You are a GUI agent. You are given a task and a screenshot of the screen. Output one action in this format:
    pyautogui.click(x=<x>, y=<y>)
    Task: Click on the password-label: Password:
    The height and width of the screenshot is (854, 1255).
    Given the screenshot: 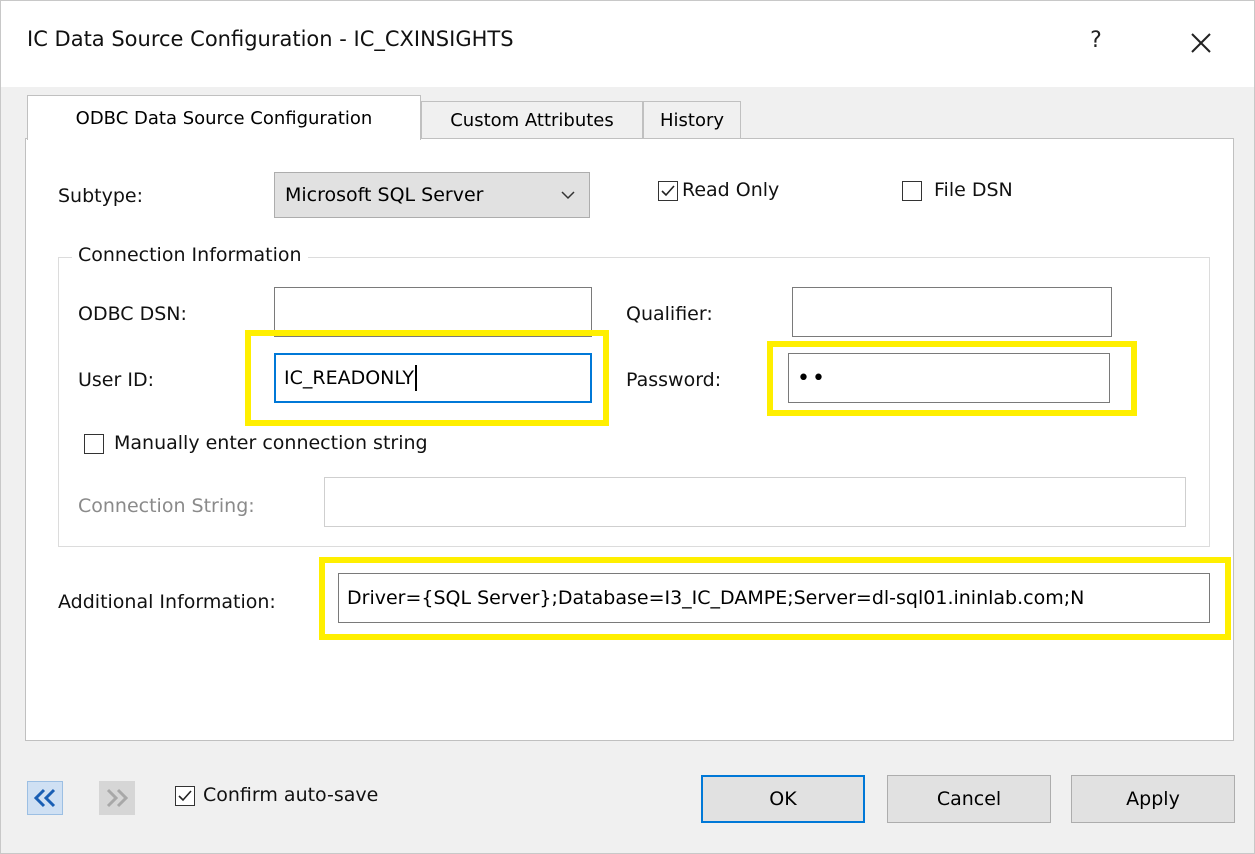 What is the action you would take?
    pyautogui.click(x=674, y=380)
    